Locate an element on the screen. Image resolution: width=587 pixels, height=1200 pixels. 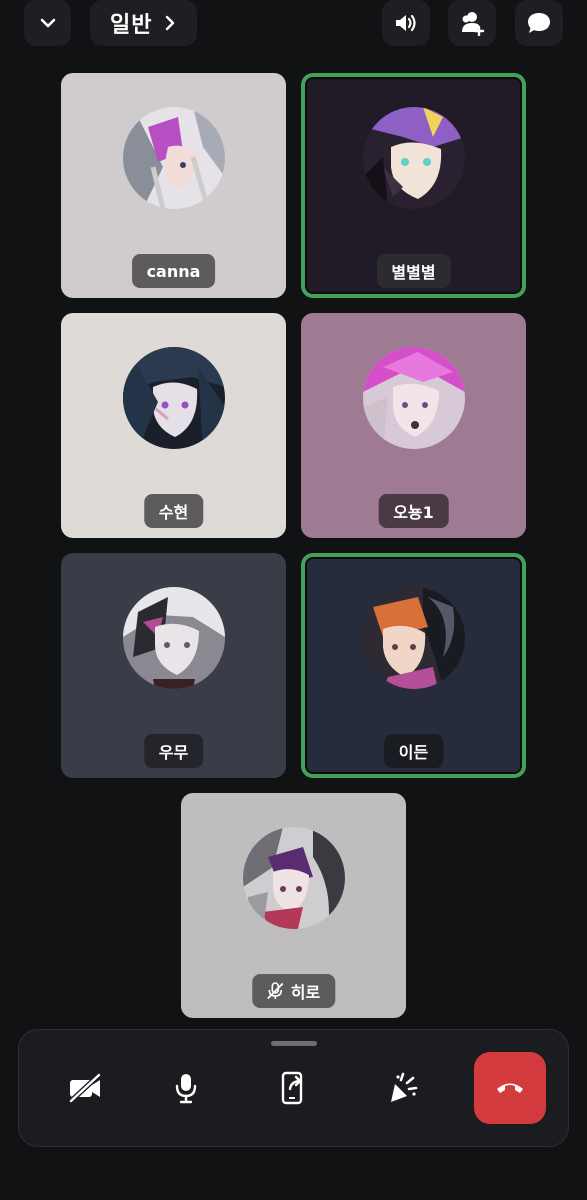
participant-name: 이든 is located at coordinates (413, 751).